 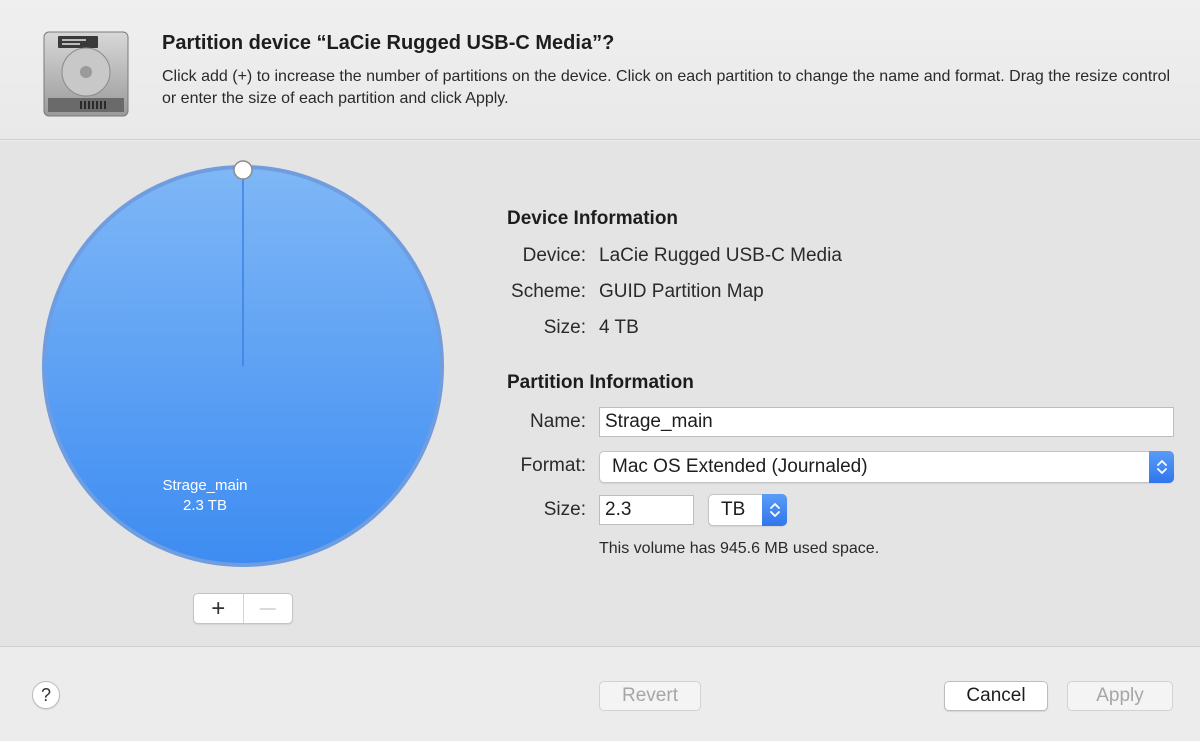 I want to click on device-label: Device:, so click(x=554, y=255).